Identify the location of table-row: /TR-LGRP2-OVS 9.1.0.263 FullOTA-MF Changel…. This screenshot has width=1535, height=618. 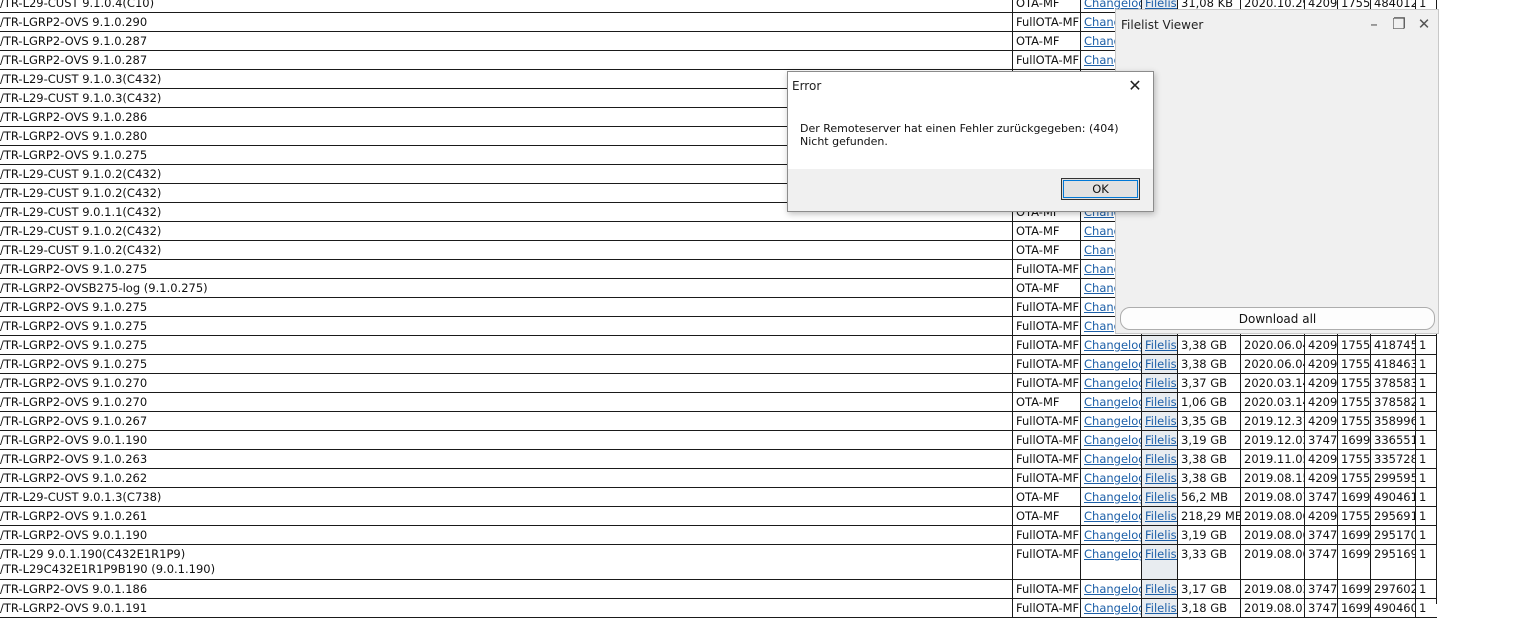
(718, 459).